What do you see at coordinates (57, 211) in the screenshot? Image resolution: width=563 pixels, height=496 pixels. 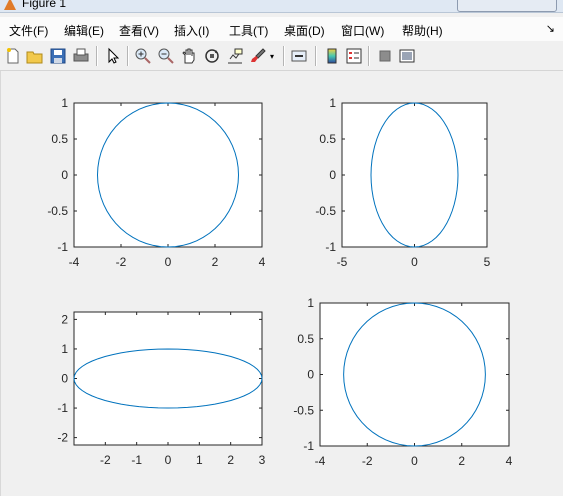 I see `subplot-1-ytick-label: -0.5` at bounding box center [57, 211].